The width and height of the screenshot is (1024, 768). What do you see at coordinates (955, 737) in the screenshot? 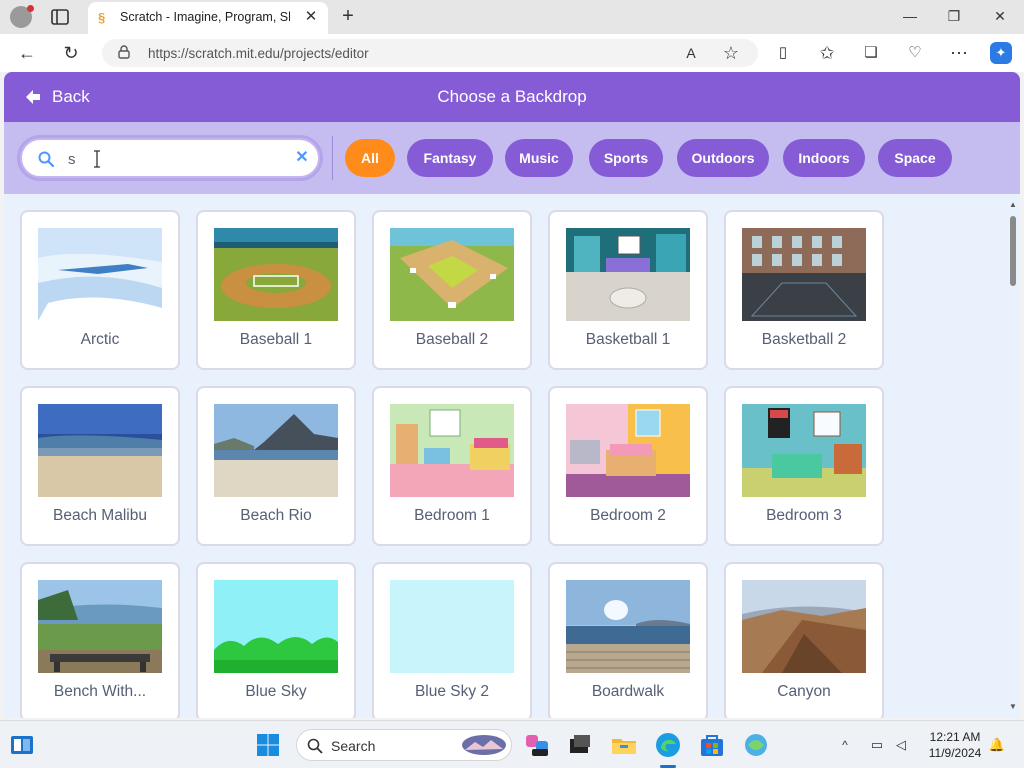
I see `clock-time: 12:21 AM` at bounding box center [955, 737].